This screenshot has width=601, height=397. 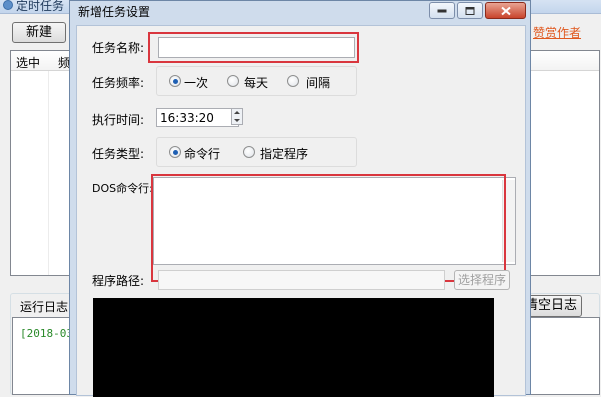 What do you see at coordinates (202, 153) in the screenshot?
I see `task-type-command-label: 命令行` at bounding box center [202, 153].